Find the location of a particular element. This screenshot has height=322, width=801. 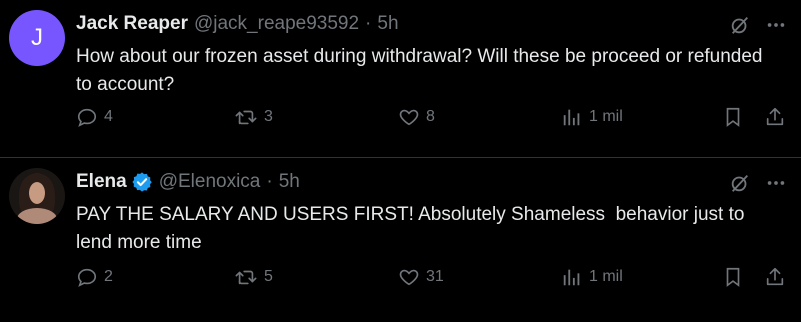

reply-button: 2 is located at coordinates (94, 277).